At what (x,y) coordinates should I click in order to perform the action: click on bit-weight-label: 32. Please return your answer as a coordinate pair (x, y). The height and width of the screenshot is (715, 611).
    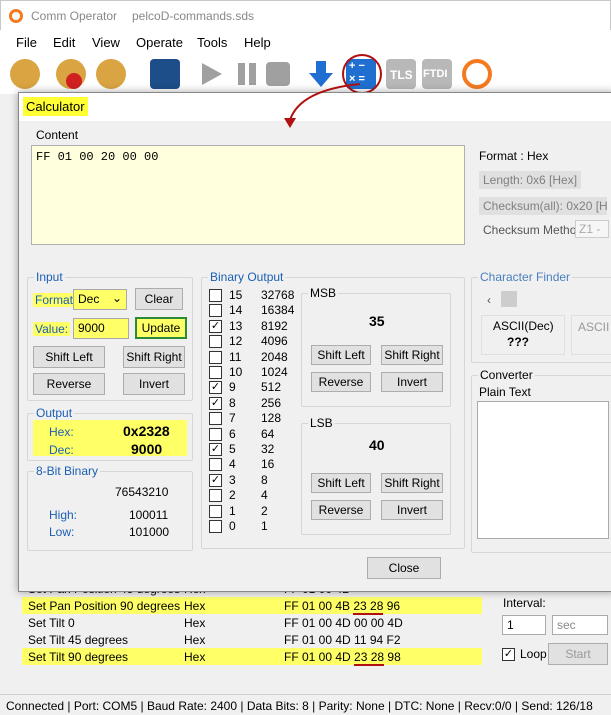
    Looking at the image, I should click on (268, 449).